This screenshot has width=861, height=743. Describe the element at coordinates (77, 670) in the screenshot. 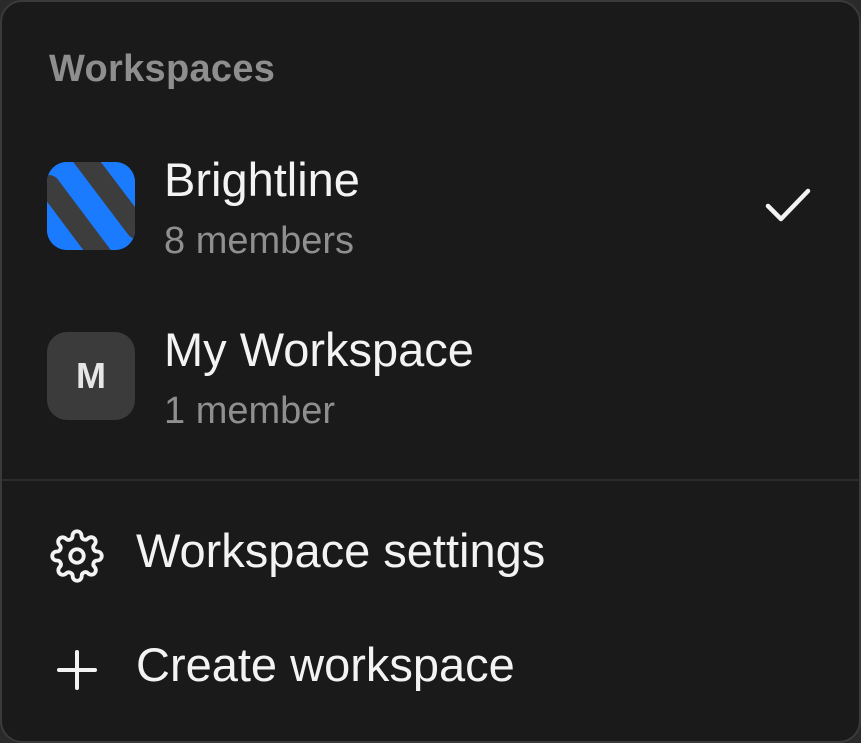

I see `plus-icon` at that location.